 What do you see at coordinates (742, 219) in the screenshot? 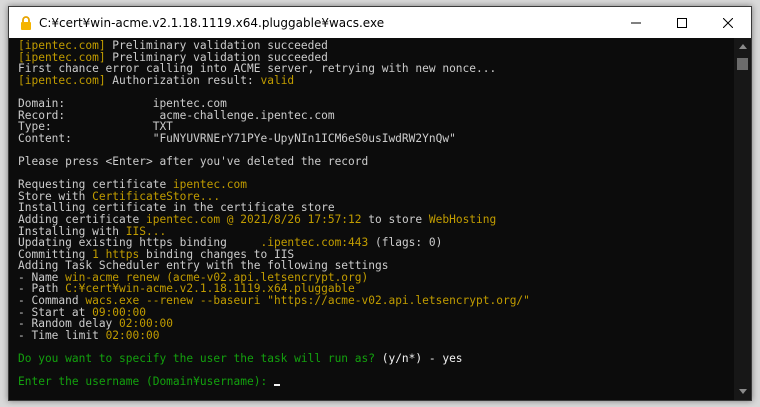
I see `vertical-scrollbar` at bounding box center [742, 219].